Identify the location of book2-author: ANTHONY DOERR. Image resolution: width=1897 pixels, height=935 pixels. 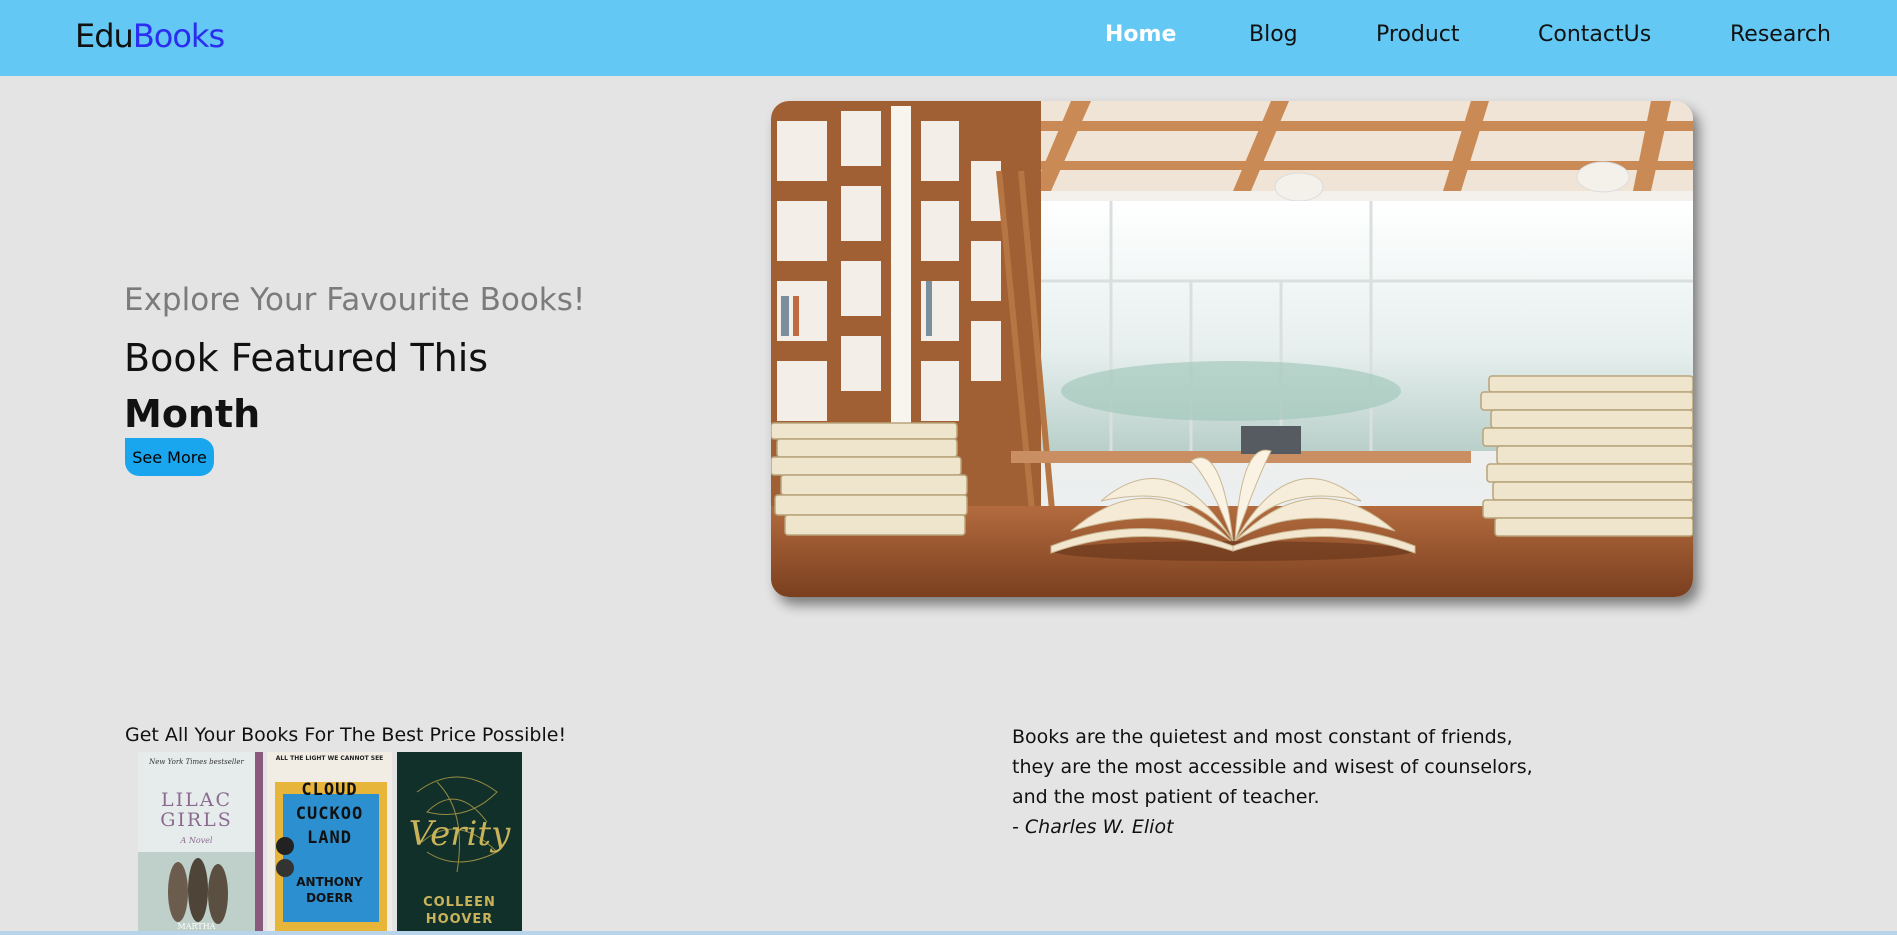
(329, 890).